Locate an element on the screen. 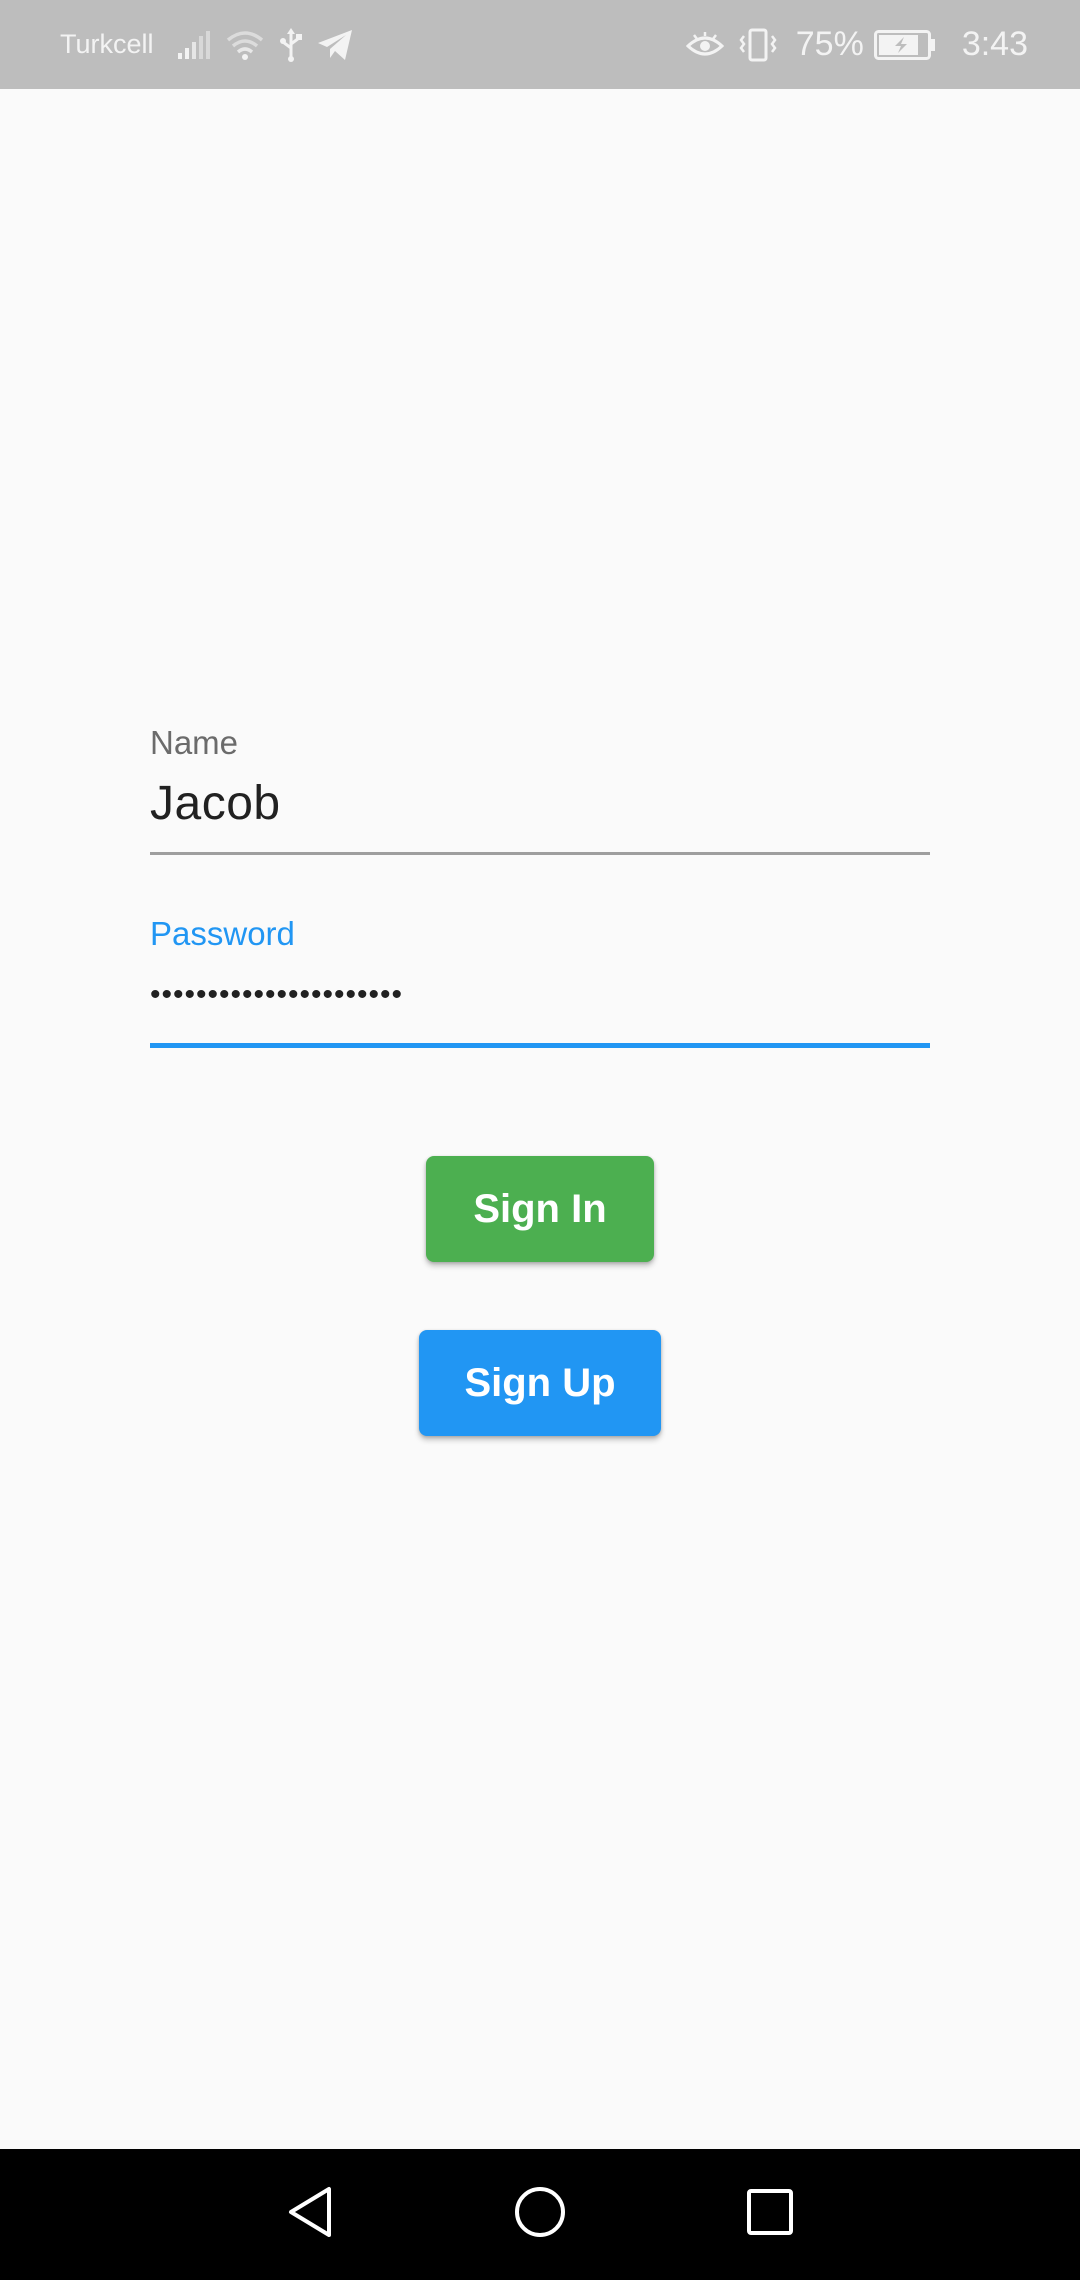 Image resolution: width=1080 pixels, height=2280 pixels. status-right: 75% 3:43 is located at coordinates (856, 44).